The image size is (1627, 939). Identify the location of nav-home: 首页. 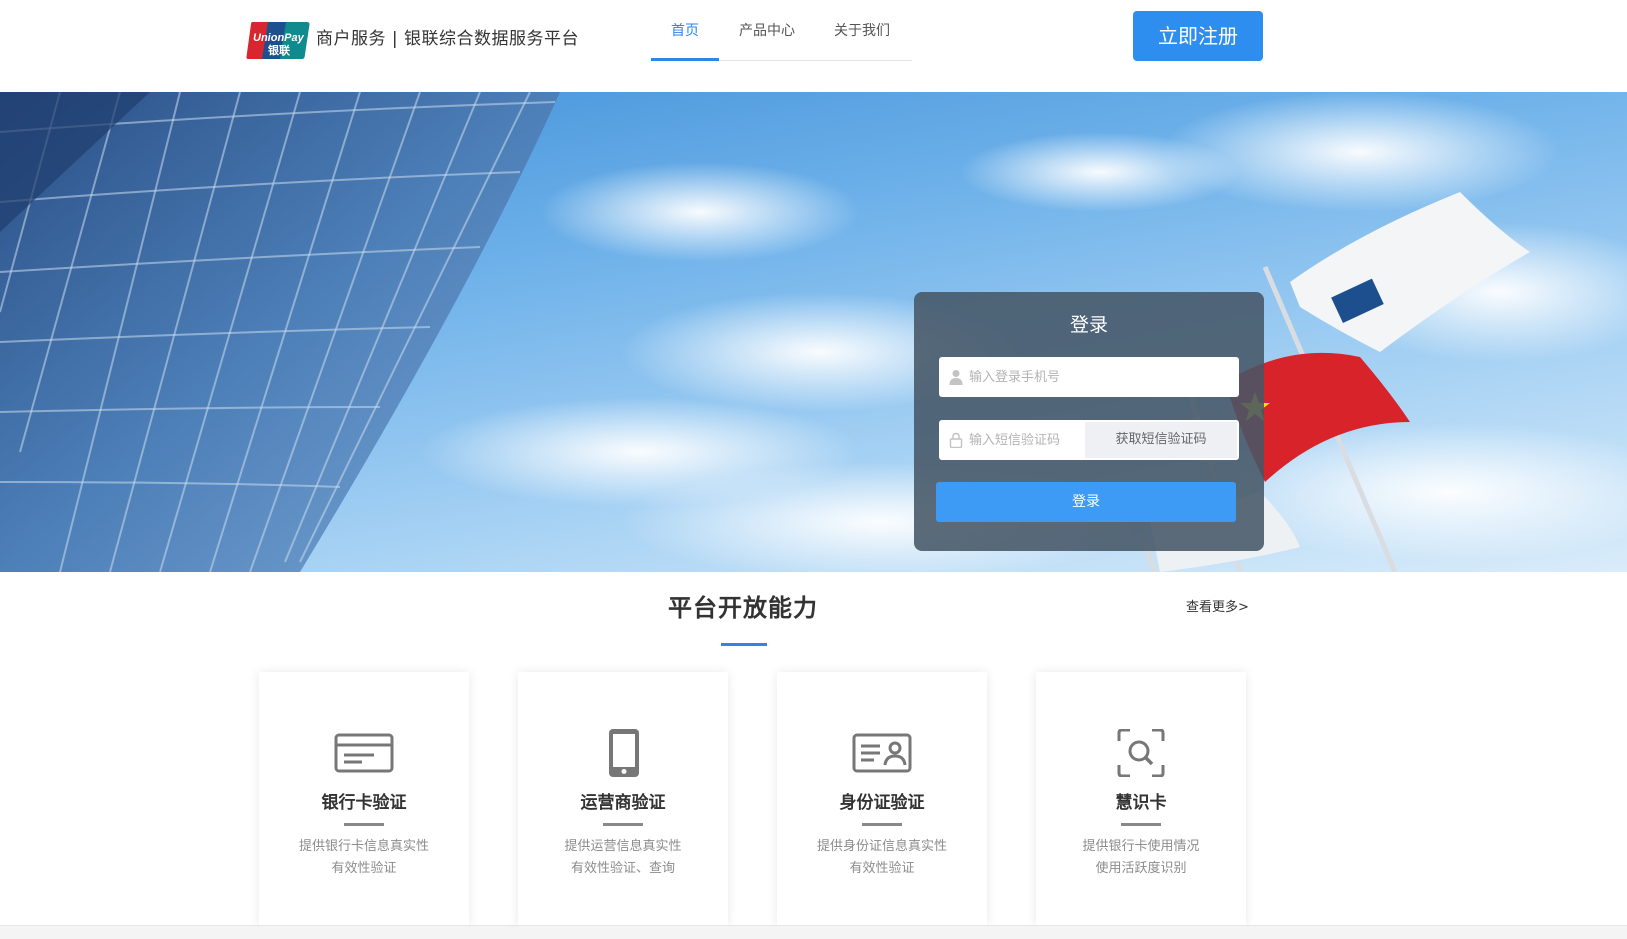
(685, 31).